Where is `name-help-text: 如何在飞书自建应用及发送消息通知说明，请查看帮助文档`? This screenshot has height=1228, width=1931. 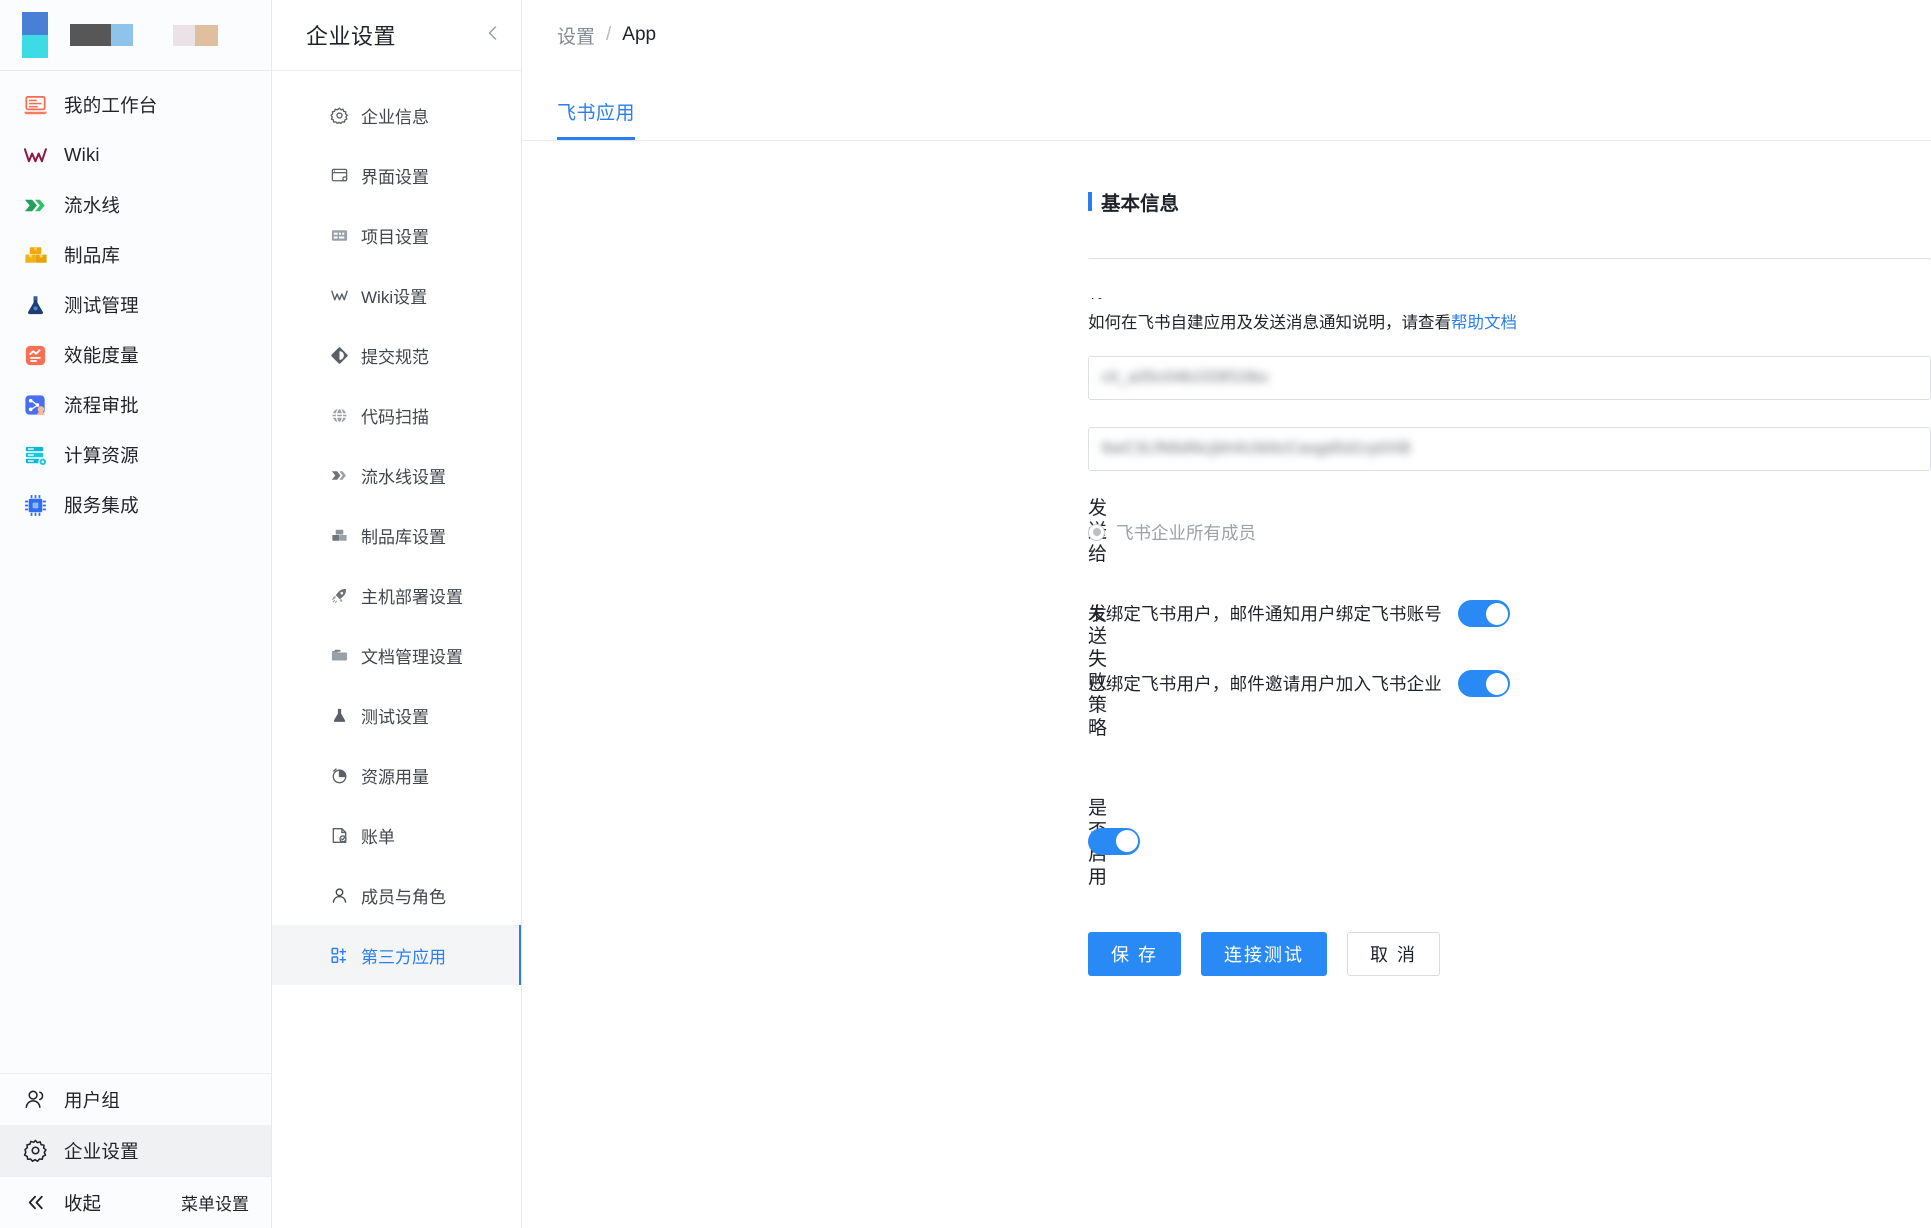
name-help-text: 如何在飞书自建应用及发送消息通知说明，请查看帮助文档 is located at coordinates (1509, 321).